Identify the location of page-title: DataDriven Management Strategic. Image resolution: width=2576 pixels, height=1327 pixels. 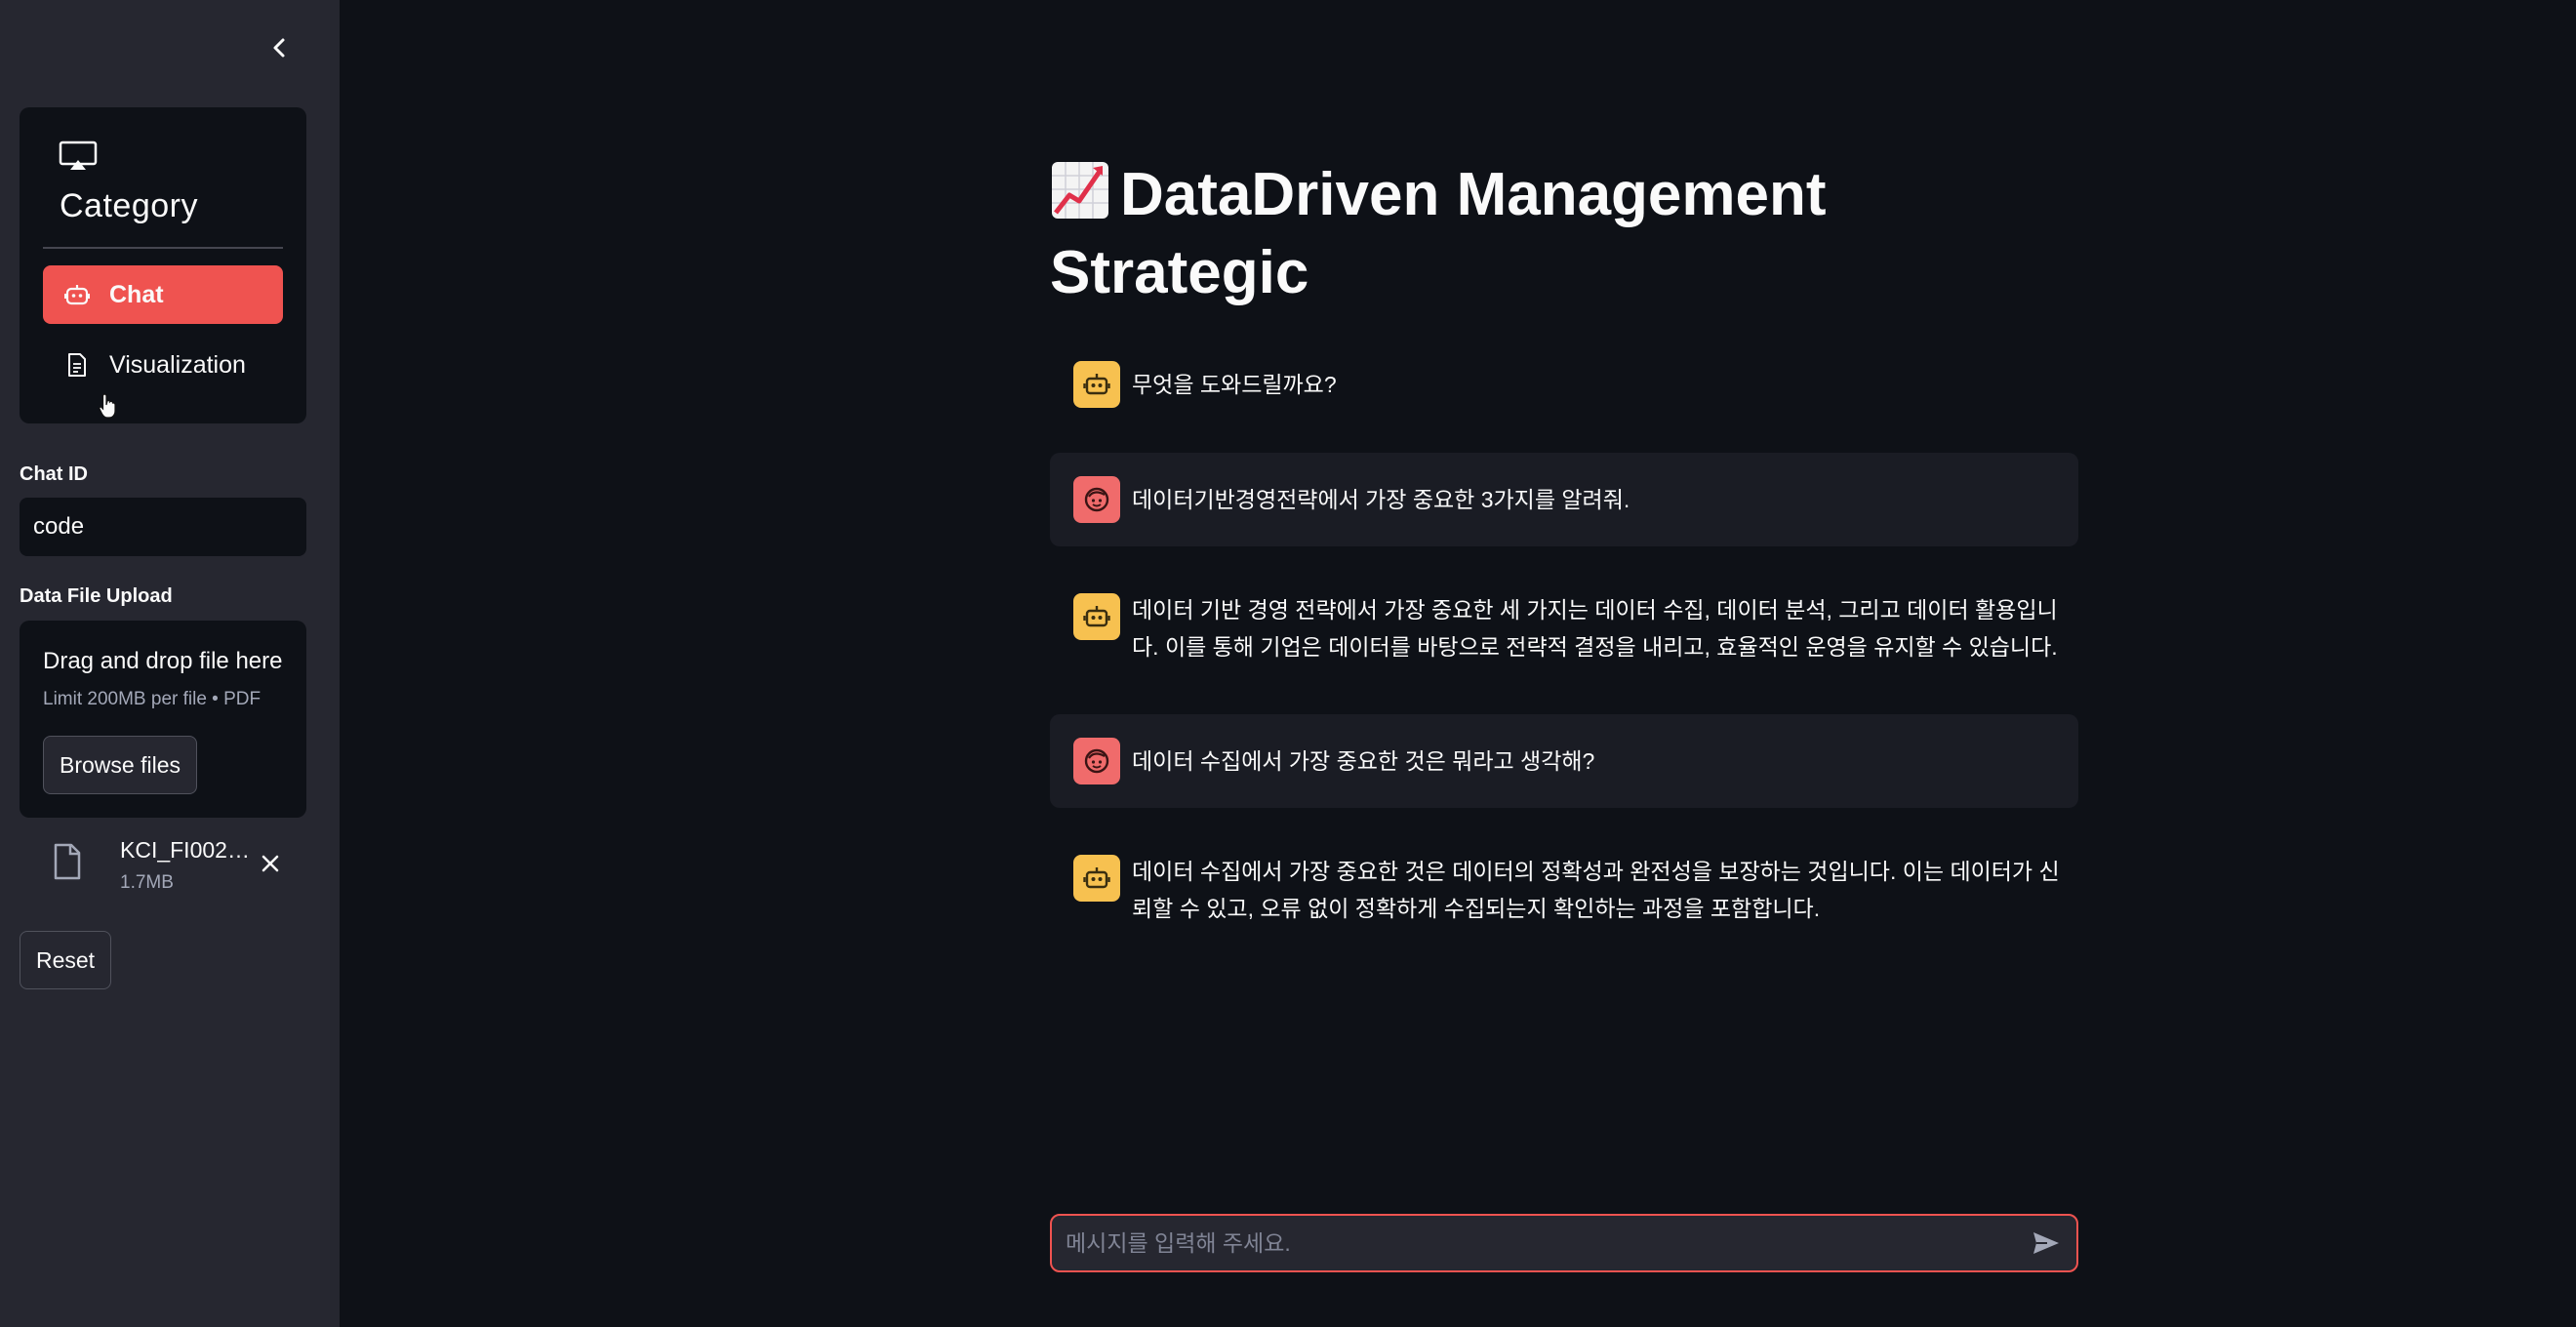
(1489, 234).